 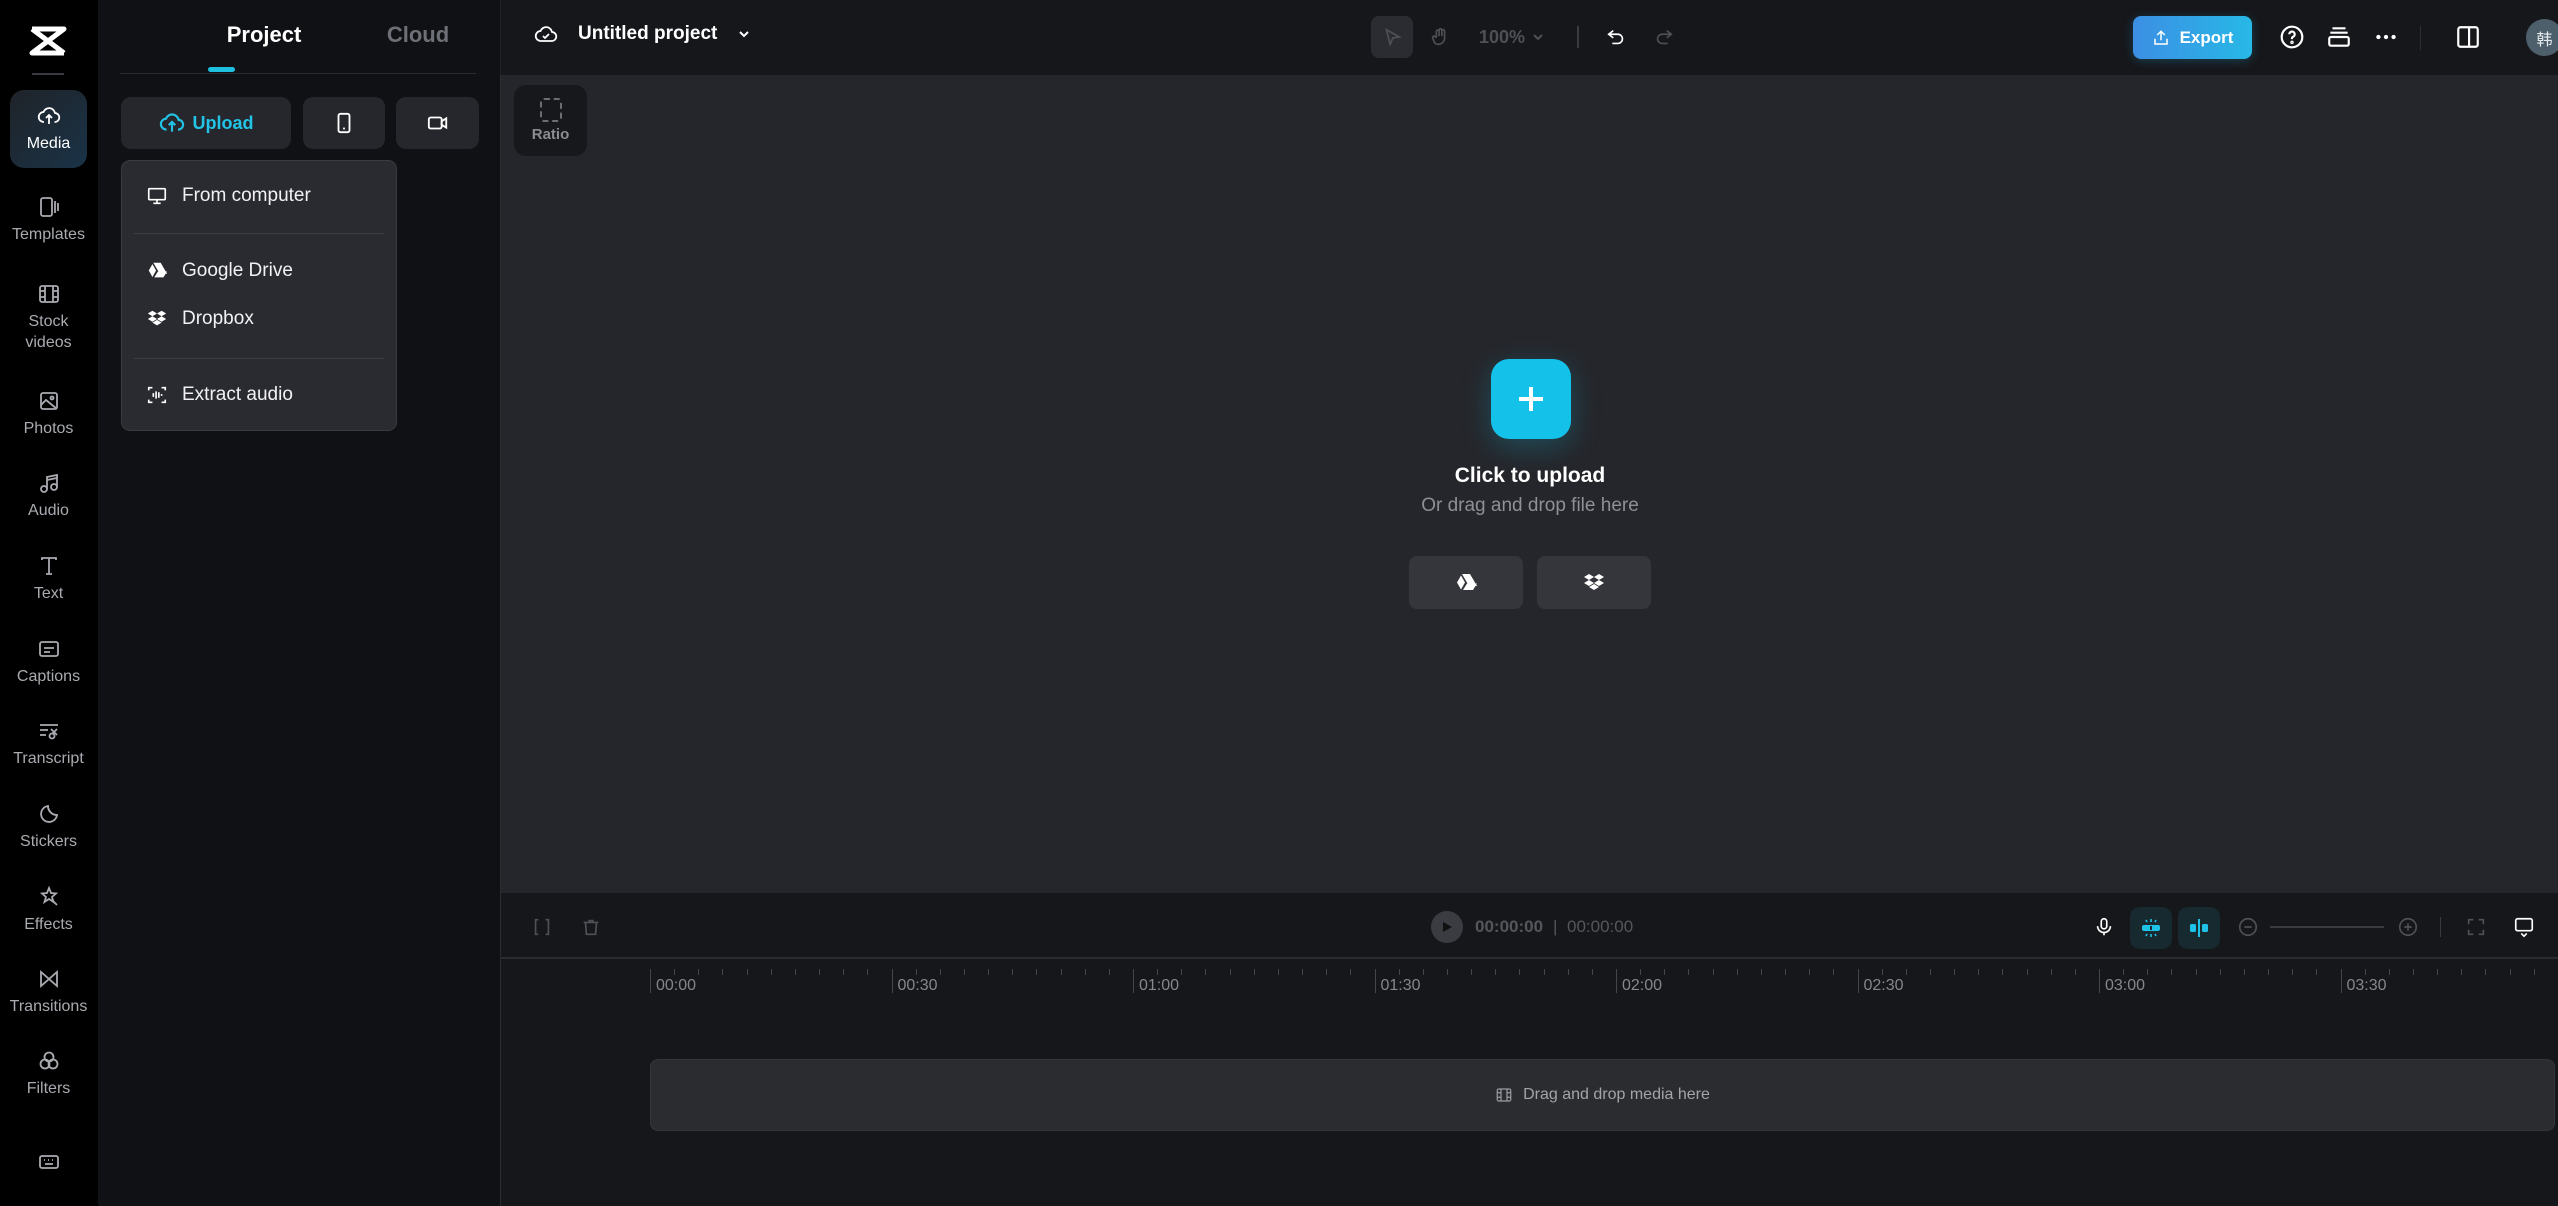 What do you see at coordinates (1512, 37) in the screenshot?
I see `zoom-level-select: 100%` at bounding box center [1512, 37].